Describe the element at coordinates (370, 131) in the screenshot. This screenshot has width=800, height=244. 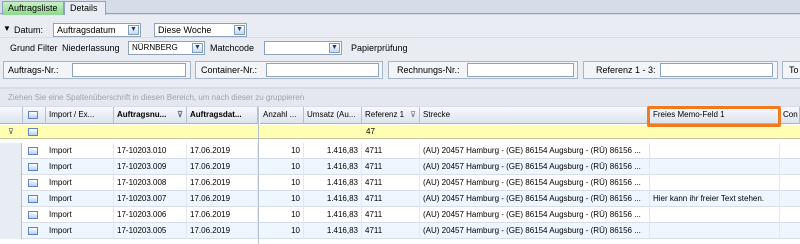
I see `referenz-filter-value: 47` at that location.